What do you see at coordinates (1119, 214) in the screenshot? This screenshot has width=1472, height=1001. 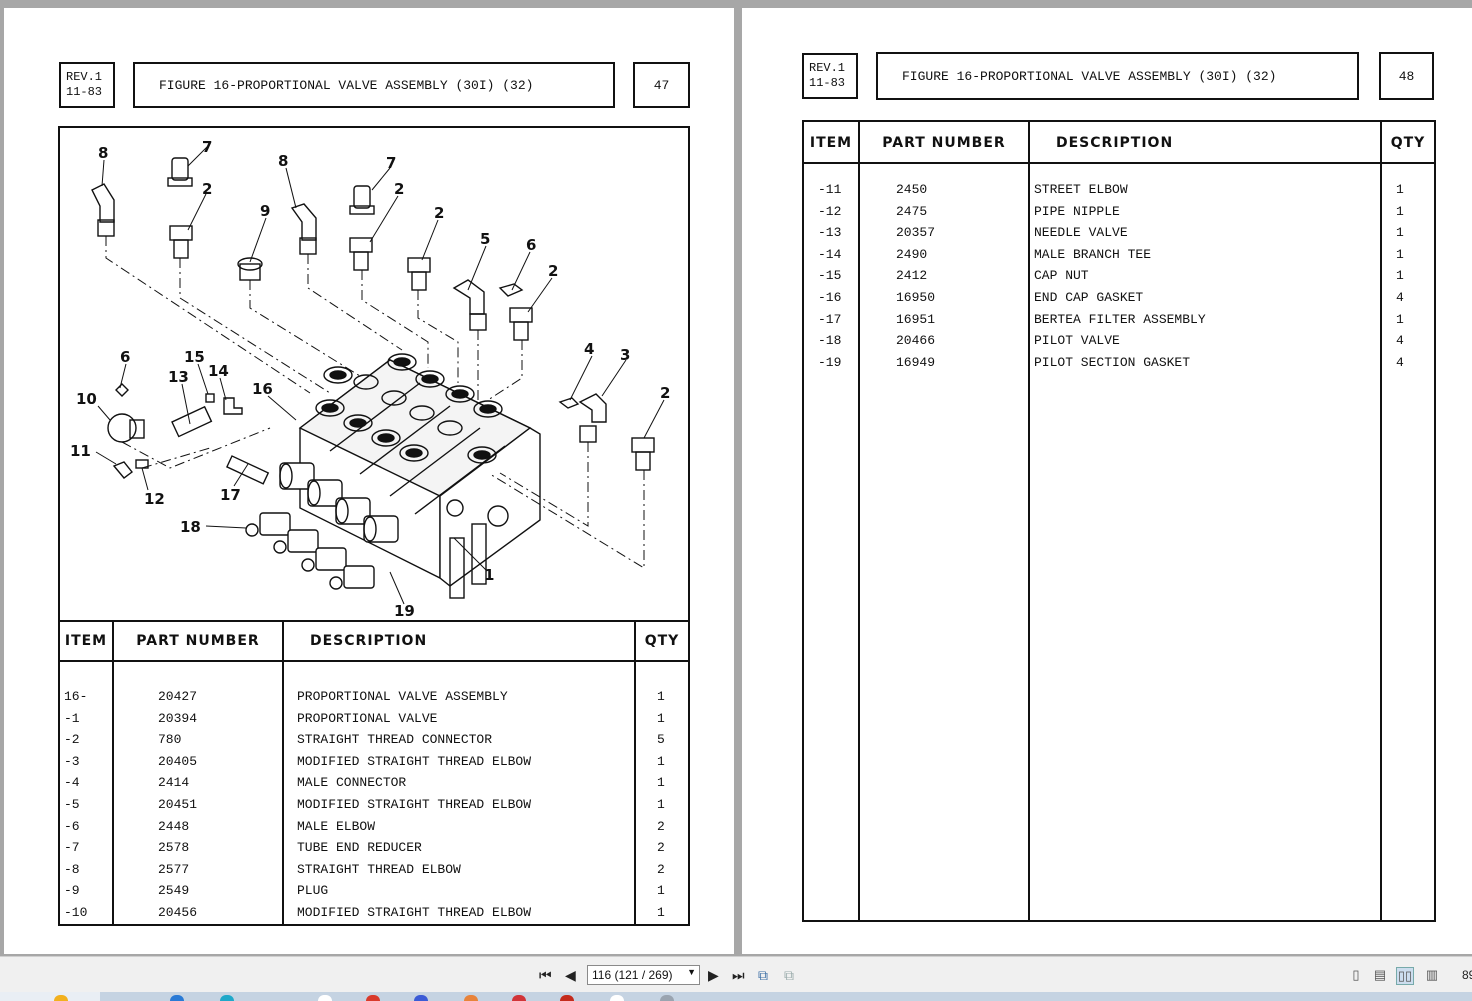 I see `table-row: -12 2475 PIPE NIPPLE 1` at bounding box center [1119, 214].